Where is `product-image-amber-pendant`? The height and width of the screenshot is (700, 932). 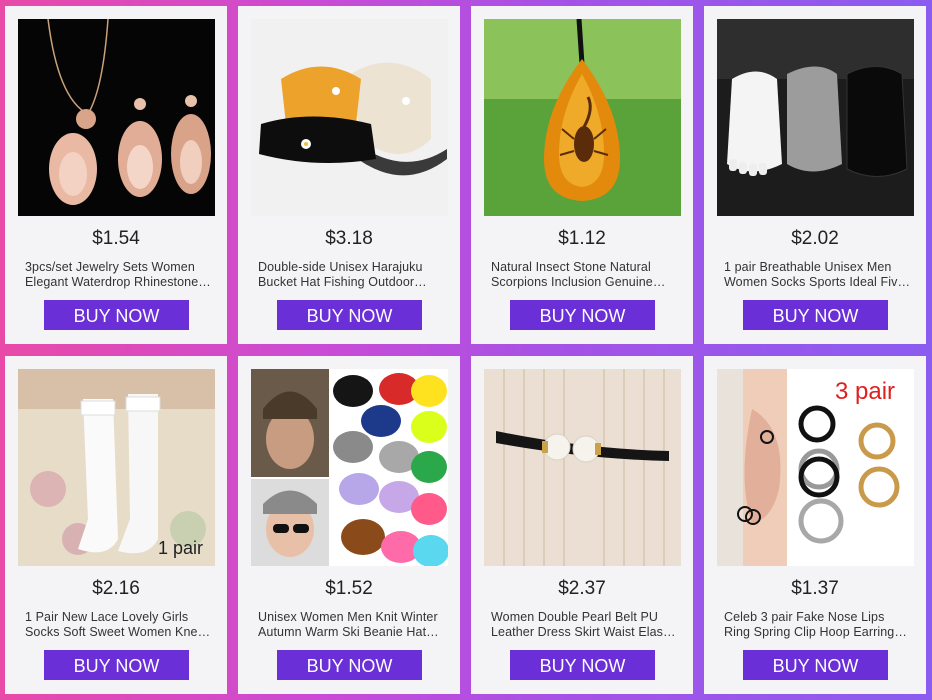 product-image-amber-pendant is located at coordinates (582, 117).